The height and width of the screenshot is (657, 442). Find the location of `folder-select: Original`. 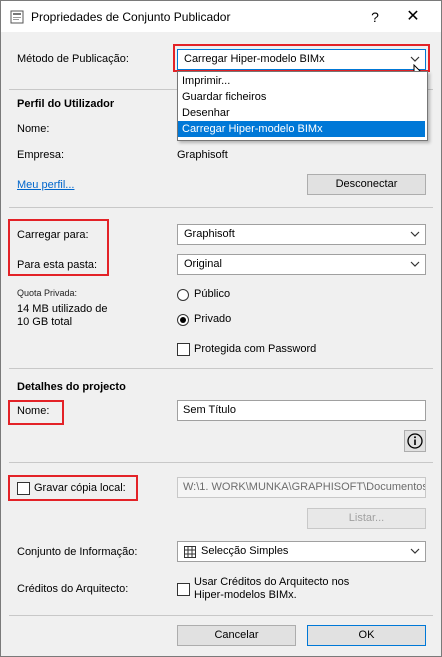

folder-select: Original is located at coordinates (301, 264).